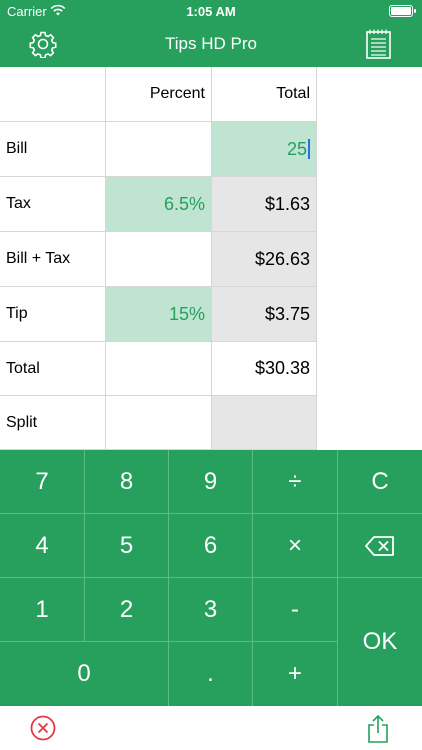  I want to click on row-label-bill: Bill, so click(53, 149).